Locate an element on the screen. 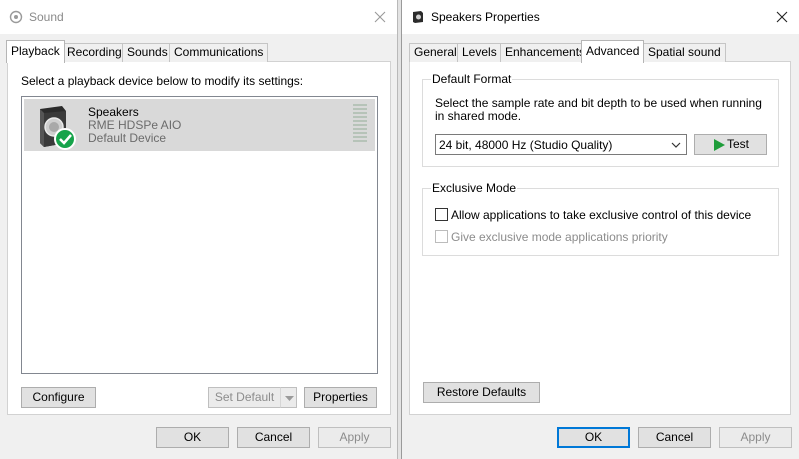 This screenshot has width=799, height=459. tab-advanced: Advanced is located at coordinates (613, 51).